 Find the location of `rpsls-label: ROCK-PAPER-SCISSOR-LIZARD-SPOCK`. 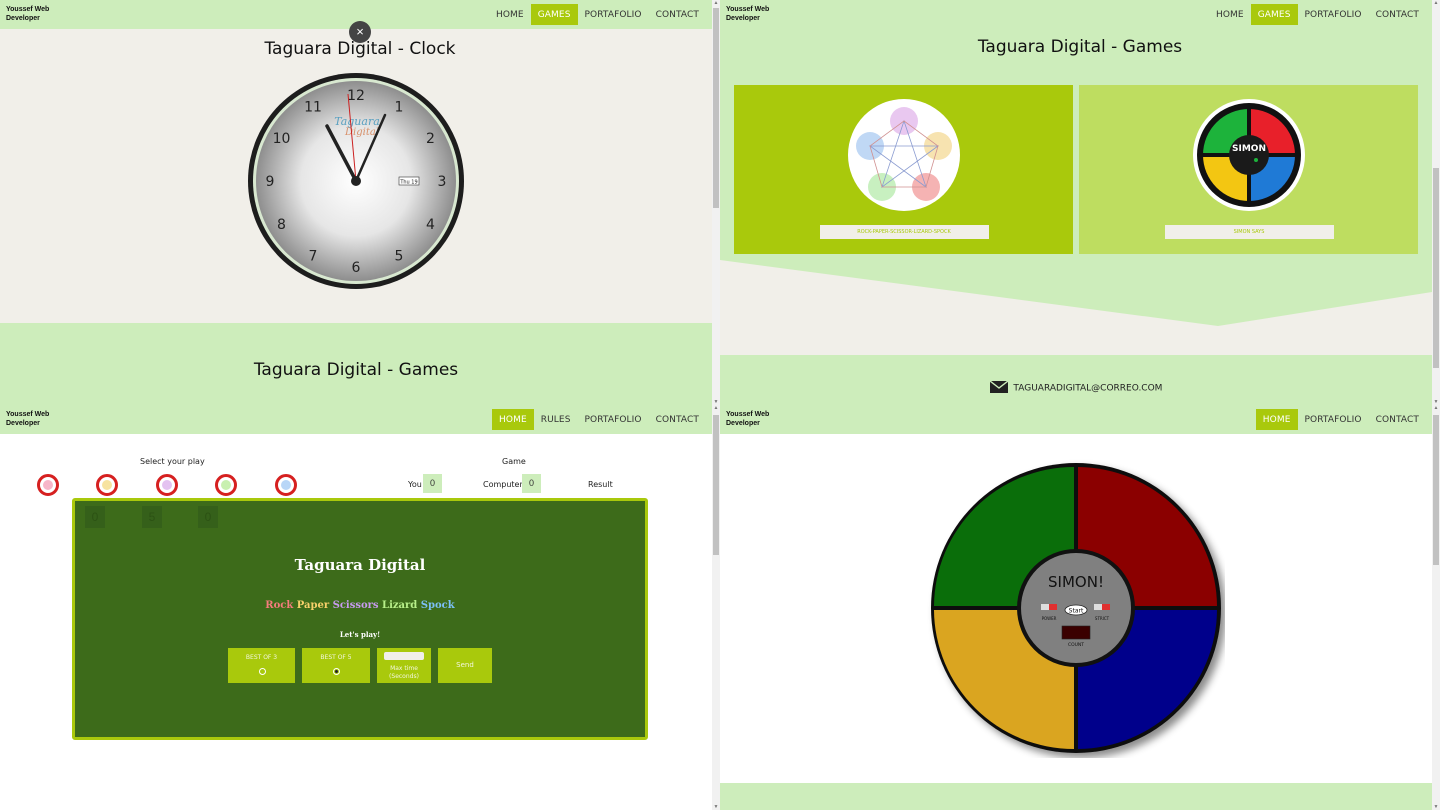

rpsls-label: ROCK-PAPER-SCISSOR-LIZARD-SPOCK is located at coordinates (904, 232).